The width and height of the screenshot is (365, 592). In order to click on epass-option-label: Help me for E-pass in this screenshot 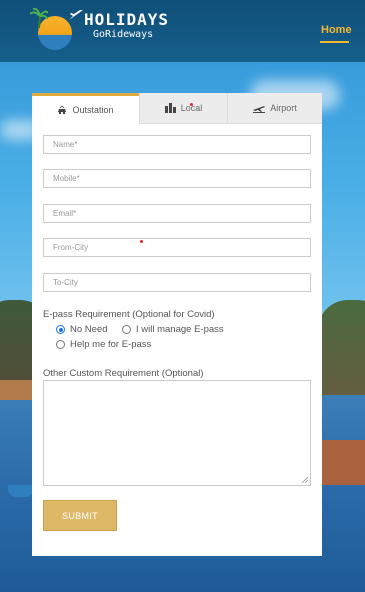, I will do `click(111, 344)`.